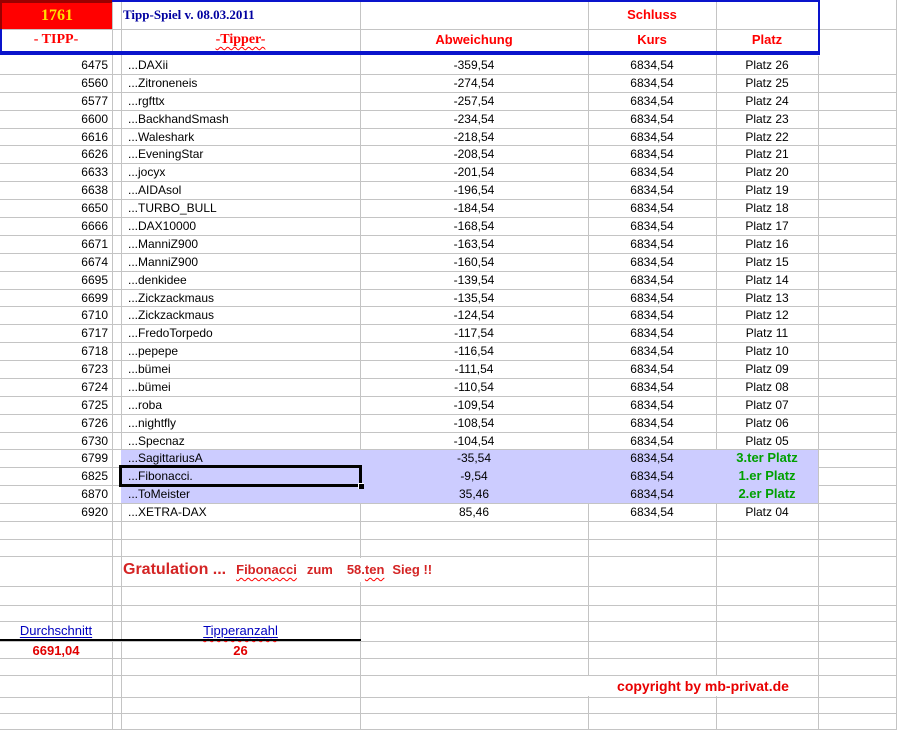  I want to click on platz-cell: Platz 11, so click(767, 333).